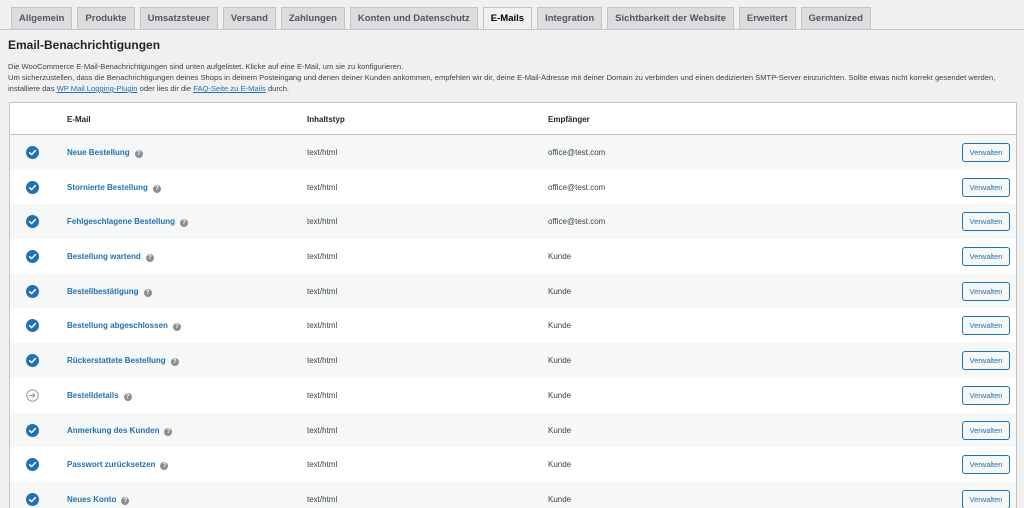 The height and width of the screenshot is (508, 1024). What do you see at coordinates (106, 18) in the screenshot?
I see `tab-produkte: Produkte` at bounding box center [106, 18].